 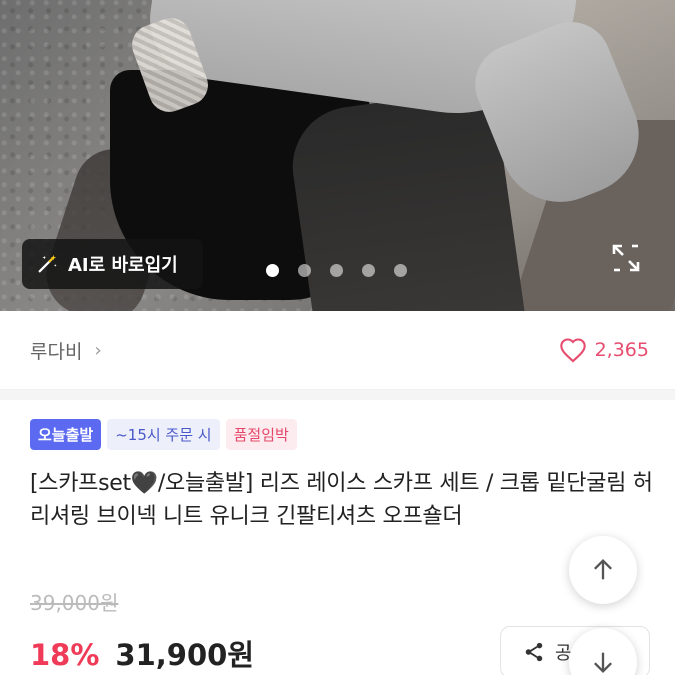 I want to click on badge-row: 오늘출발 ~15시 주문 시 품절임박, so click(x=163, y=434).